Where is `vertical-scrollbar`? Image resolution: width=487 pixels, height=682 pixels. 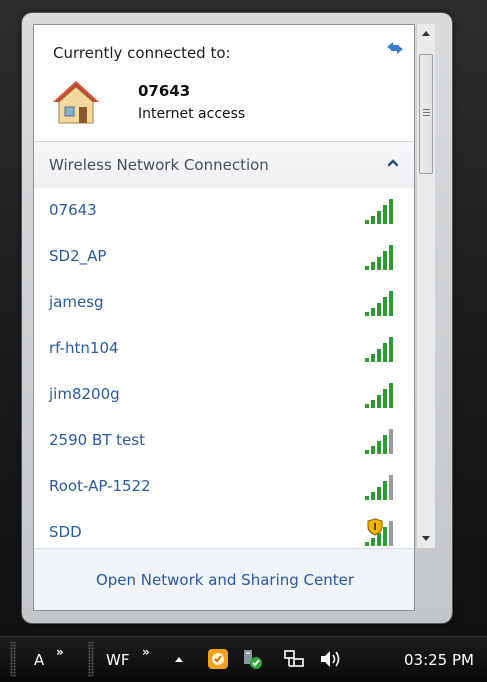 vertical-scrollbar is located at coordinates (425, 286).